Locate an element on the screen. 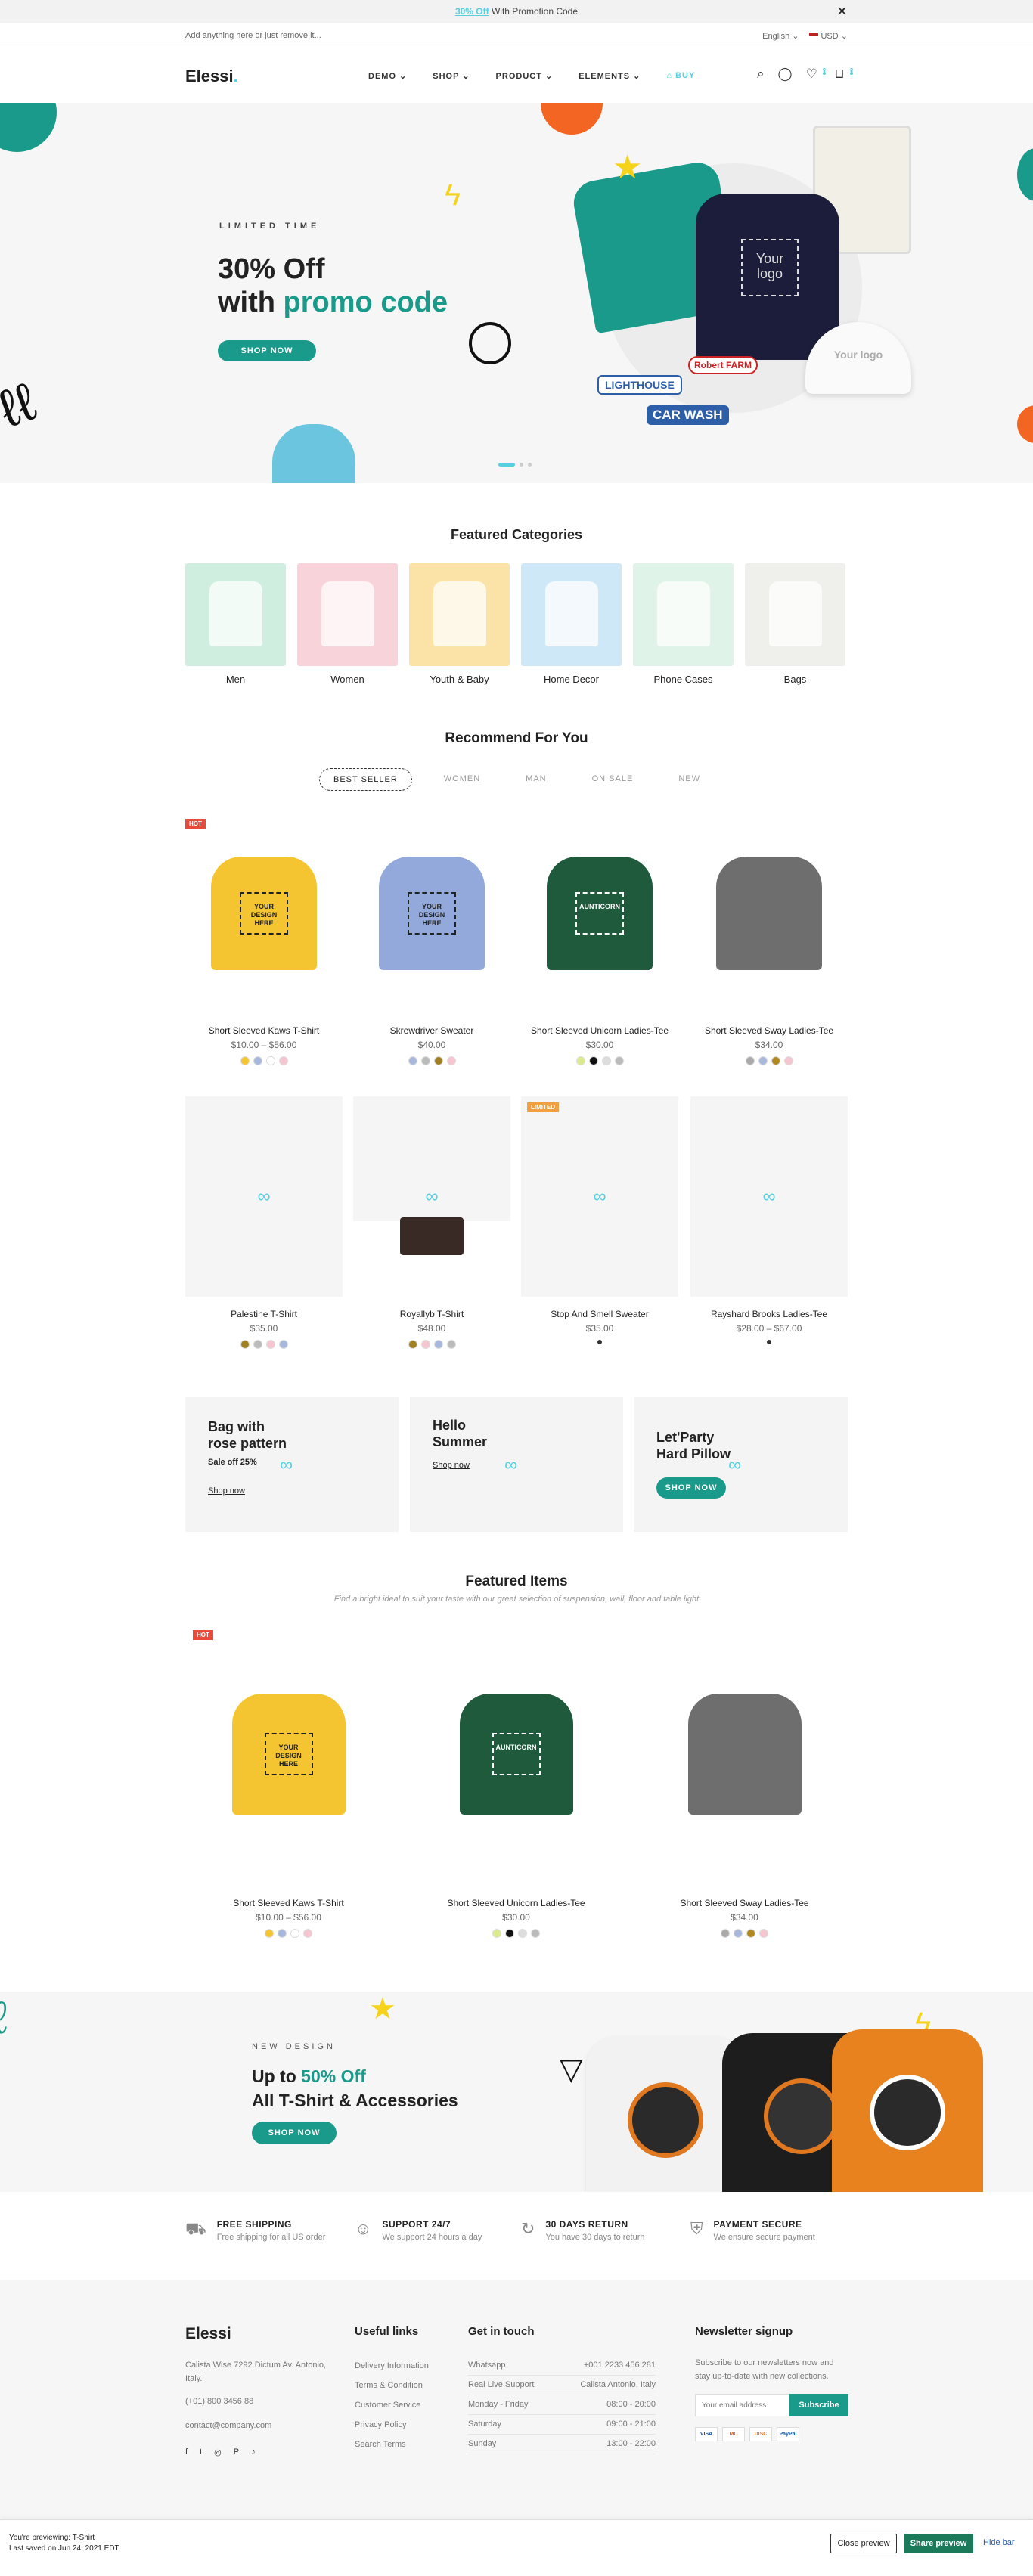 The width and height of the screenshot is (1033, 2576). wishlist-icon: ♡ 0 is located at coordinates (816, 74).